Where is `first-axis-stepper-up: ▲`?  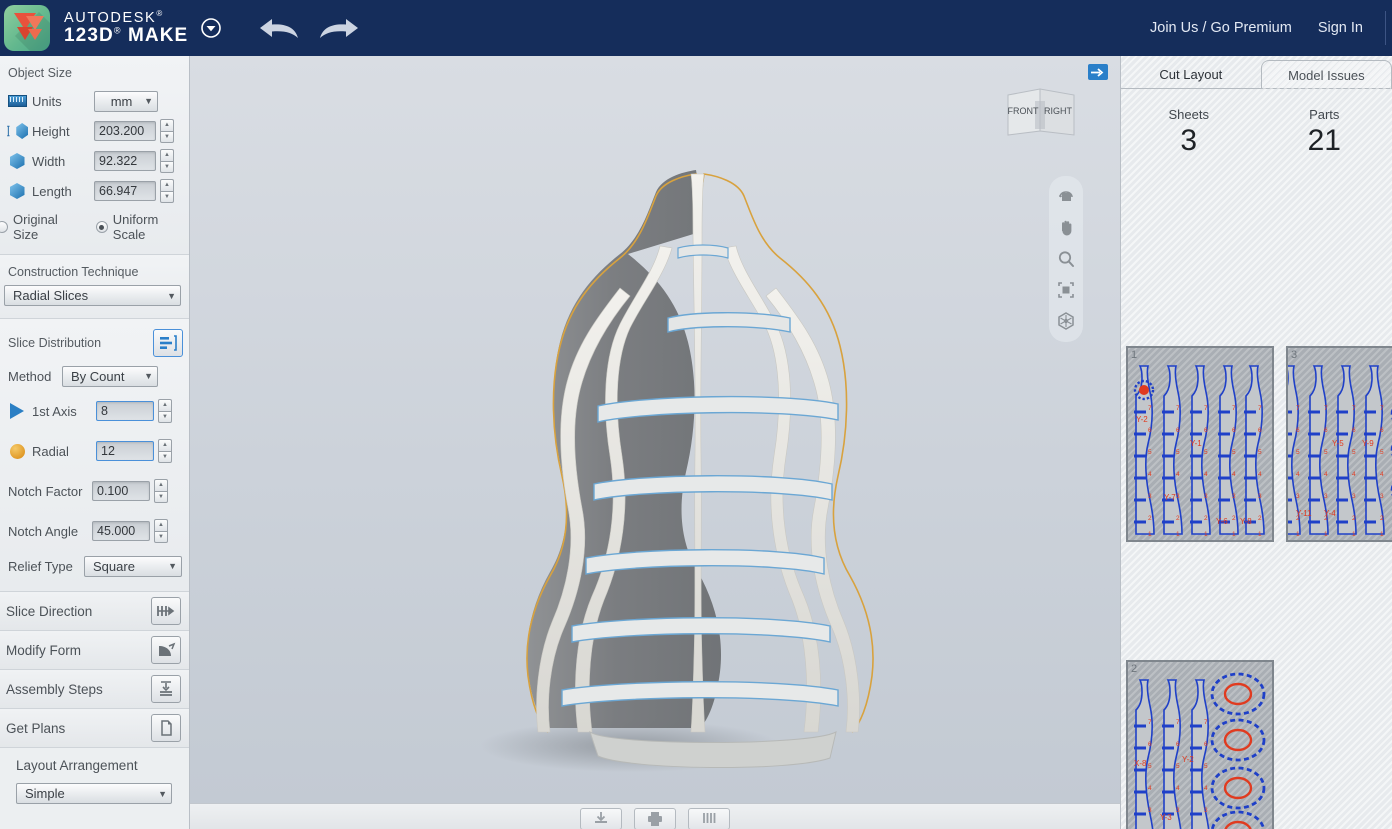 first-axis-stepper-up: ▲ is located at coordinates (165, 405).